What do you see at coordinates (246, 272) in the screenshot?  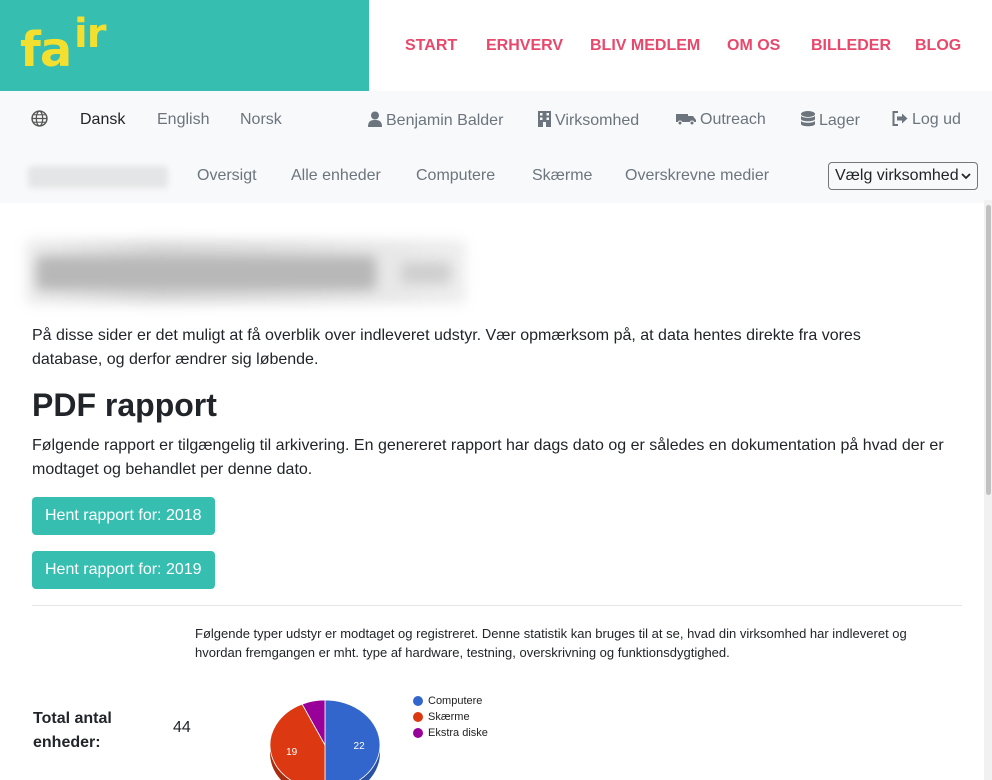 I see `blurred-company-title` at bounding box center [246, 272].